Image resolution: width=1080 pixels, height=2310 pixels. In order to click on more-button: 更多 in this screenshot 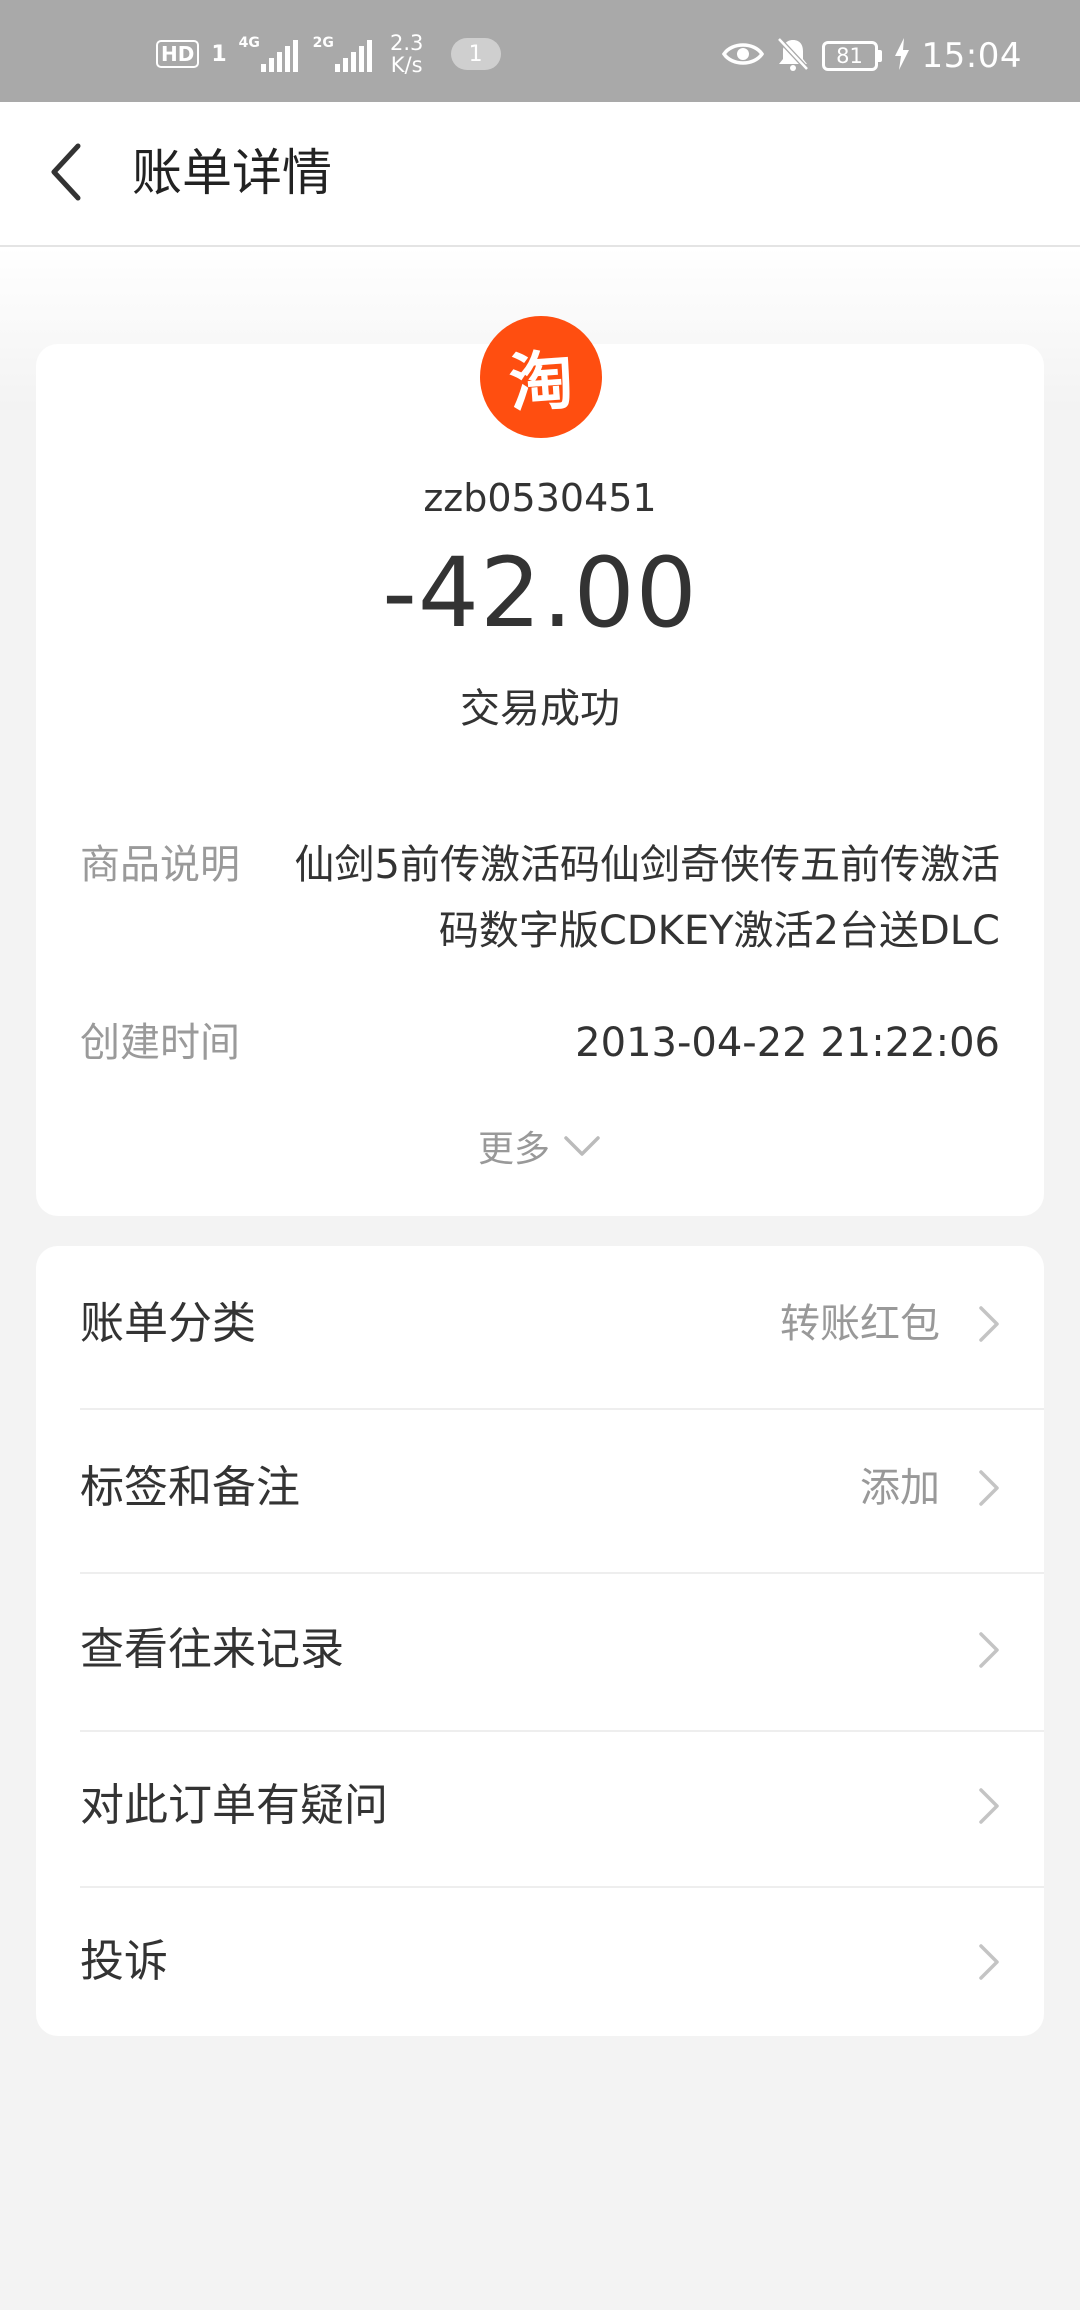, I will do `click(540, 1146)`.